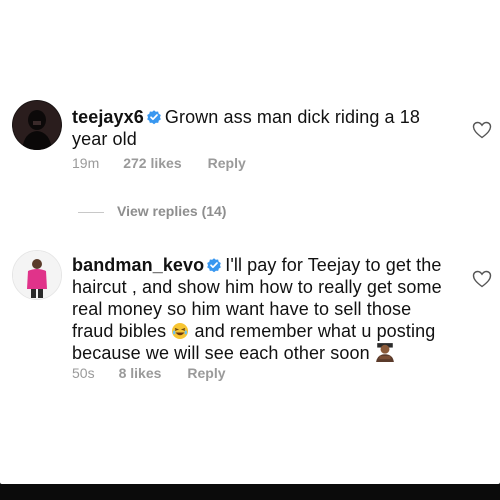  What do you see at coordinates (37, 125) in the screenshot?
I see `avatar-teejayx6` at bounding box center [37, 125].